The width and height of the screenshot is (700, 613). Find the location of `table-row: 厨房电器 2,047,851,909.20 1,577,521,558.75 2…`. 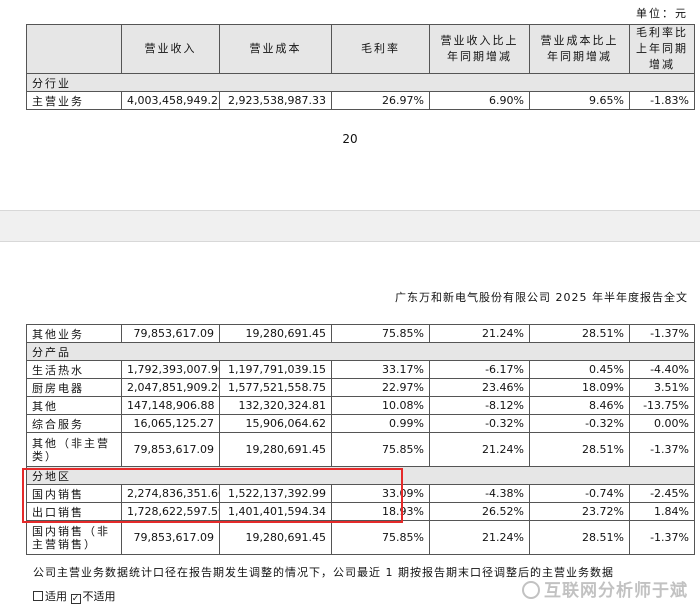

table-row: 厨房电器 2,047,851,909.20 1,577,521,558.75 2… is located at coordinates (360, 387).